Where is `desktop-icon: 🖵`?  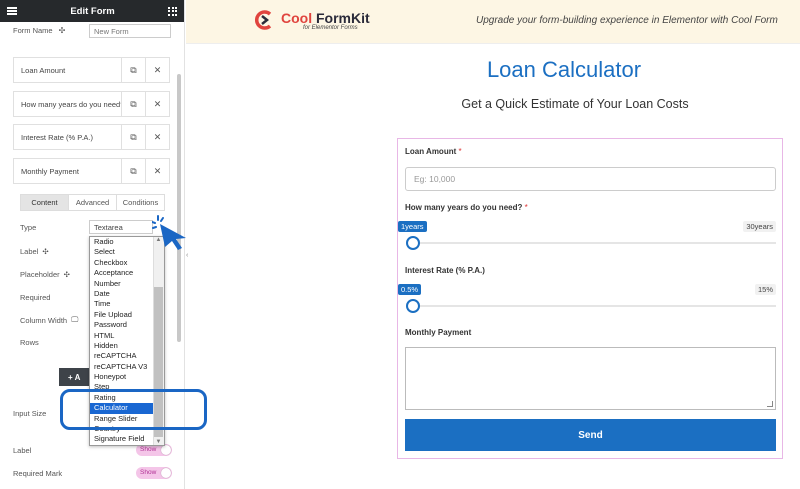 desktop-icon: 🖵 is located at coordinates (74, 320).